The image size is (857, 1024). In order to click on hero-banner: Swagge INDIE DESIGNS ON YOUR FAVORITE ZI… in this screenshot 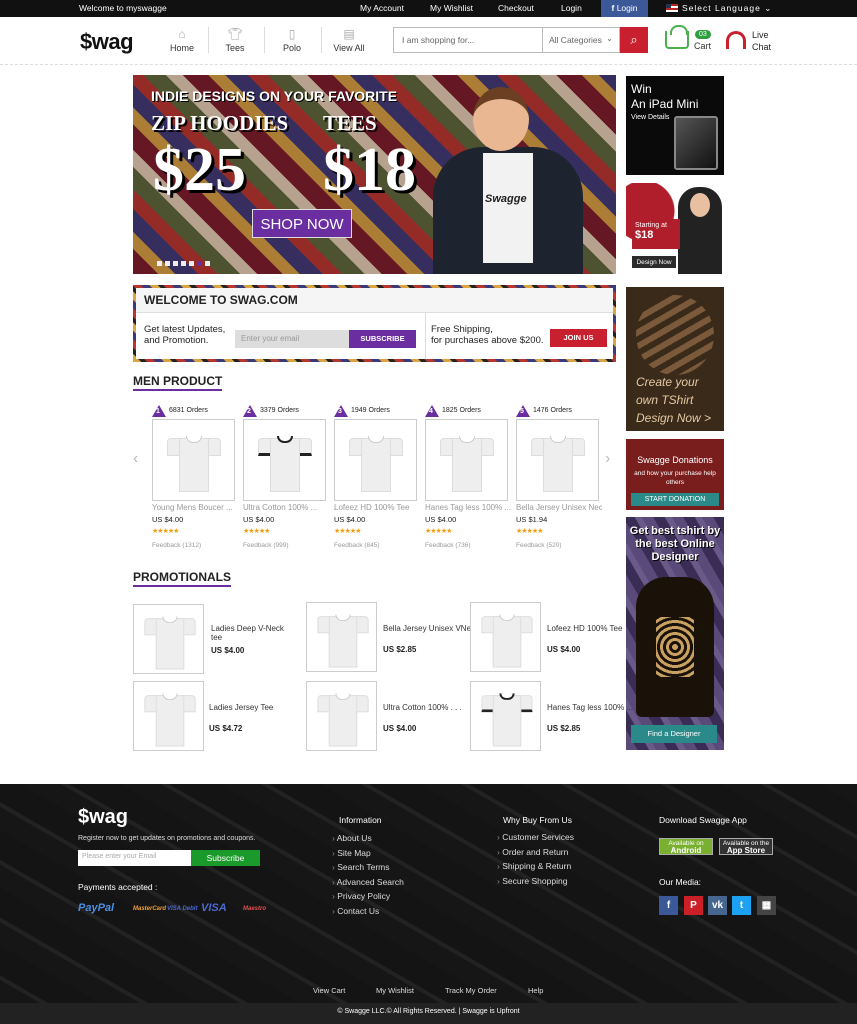, I will do `click(374, 174)`.